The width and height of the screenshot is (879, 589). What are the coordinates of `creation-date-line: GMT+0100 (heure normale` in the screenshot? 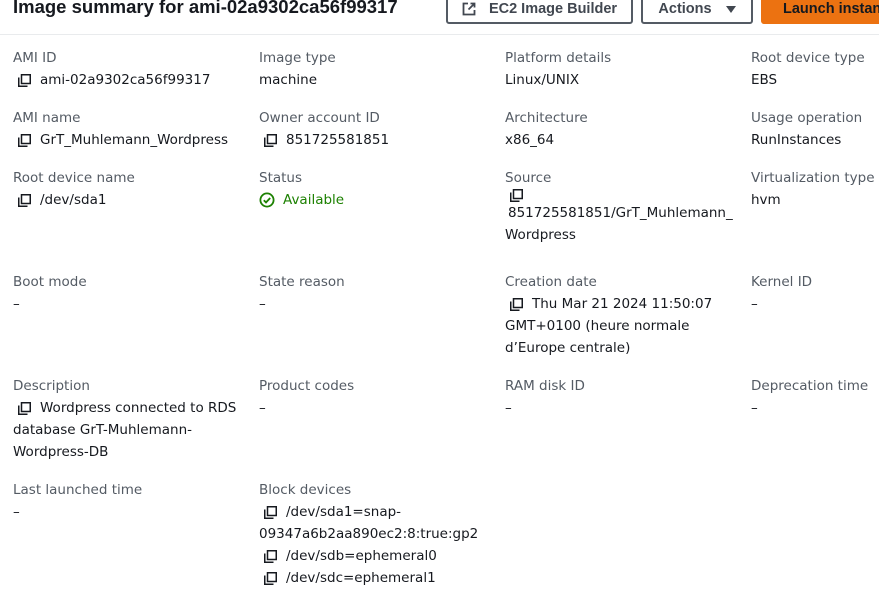 It's located at (597, 326).